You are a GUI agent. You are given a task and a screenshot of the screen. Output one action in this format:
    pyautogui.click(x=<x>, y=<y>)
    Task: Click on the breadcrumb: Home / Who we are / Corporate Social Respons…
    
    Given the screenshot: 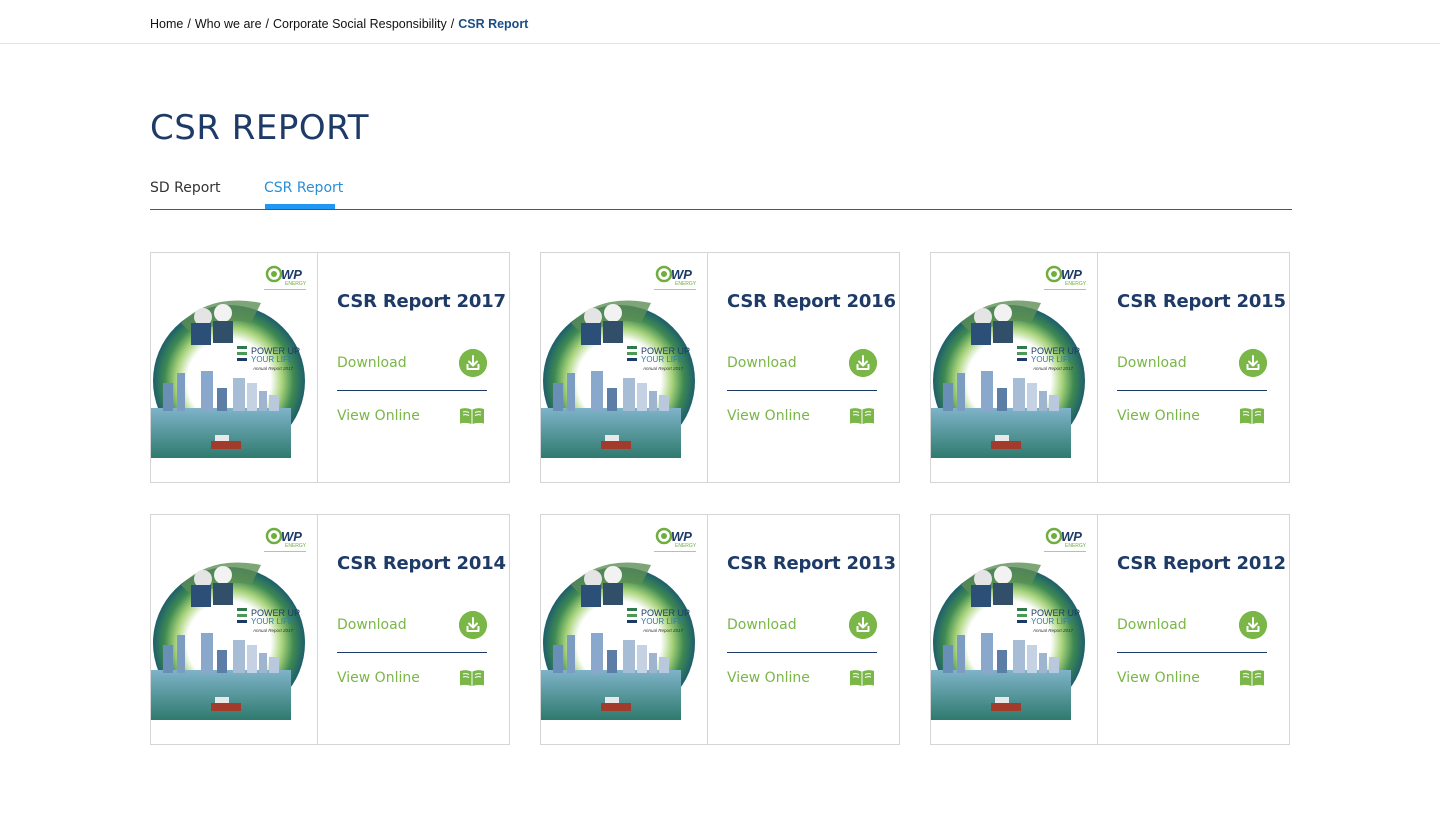 What is the action you would take?
    pyautogui.click(x=339, y=24)
    